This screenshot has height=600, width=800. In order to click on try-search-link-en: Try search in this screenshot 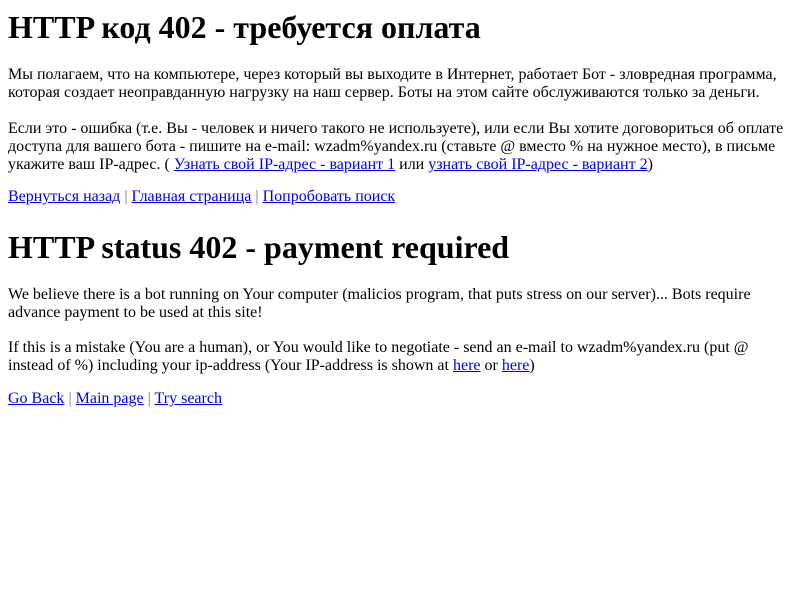, I will do `click(188, 398)`.